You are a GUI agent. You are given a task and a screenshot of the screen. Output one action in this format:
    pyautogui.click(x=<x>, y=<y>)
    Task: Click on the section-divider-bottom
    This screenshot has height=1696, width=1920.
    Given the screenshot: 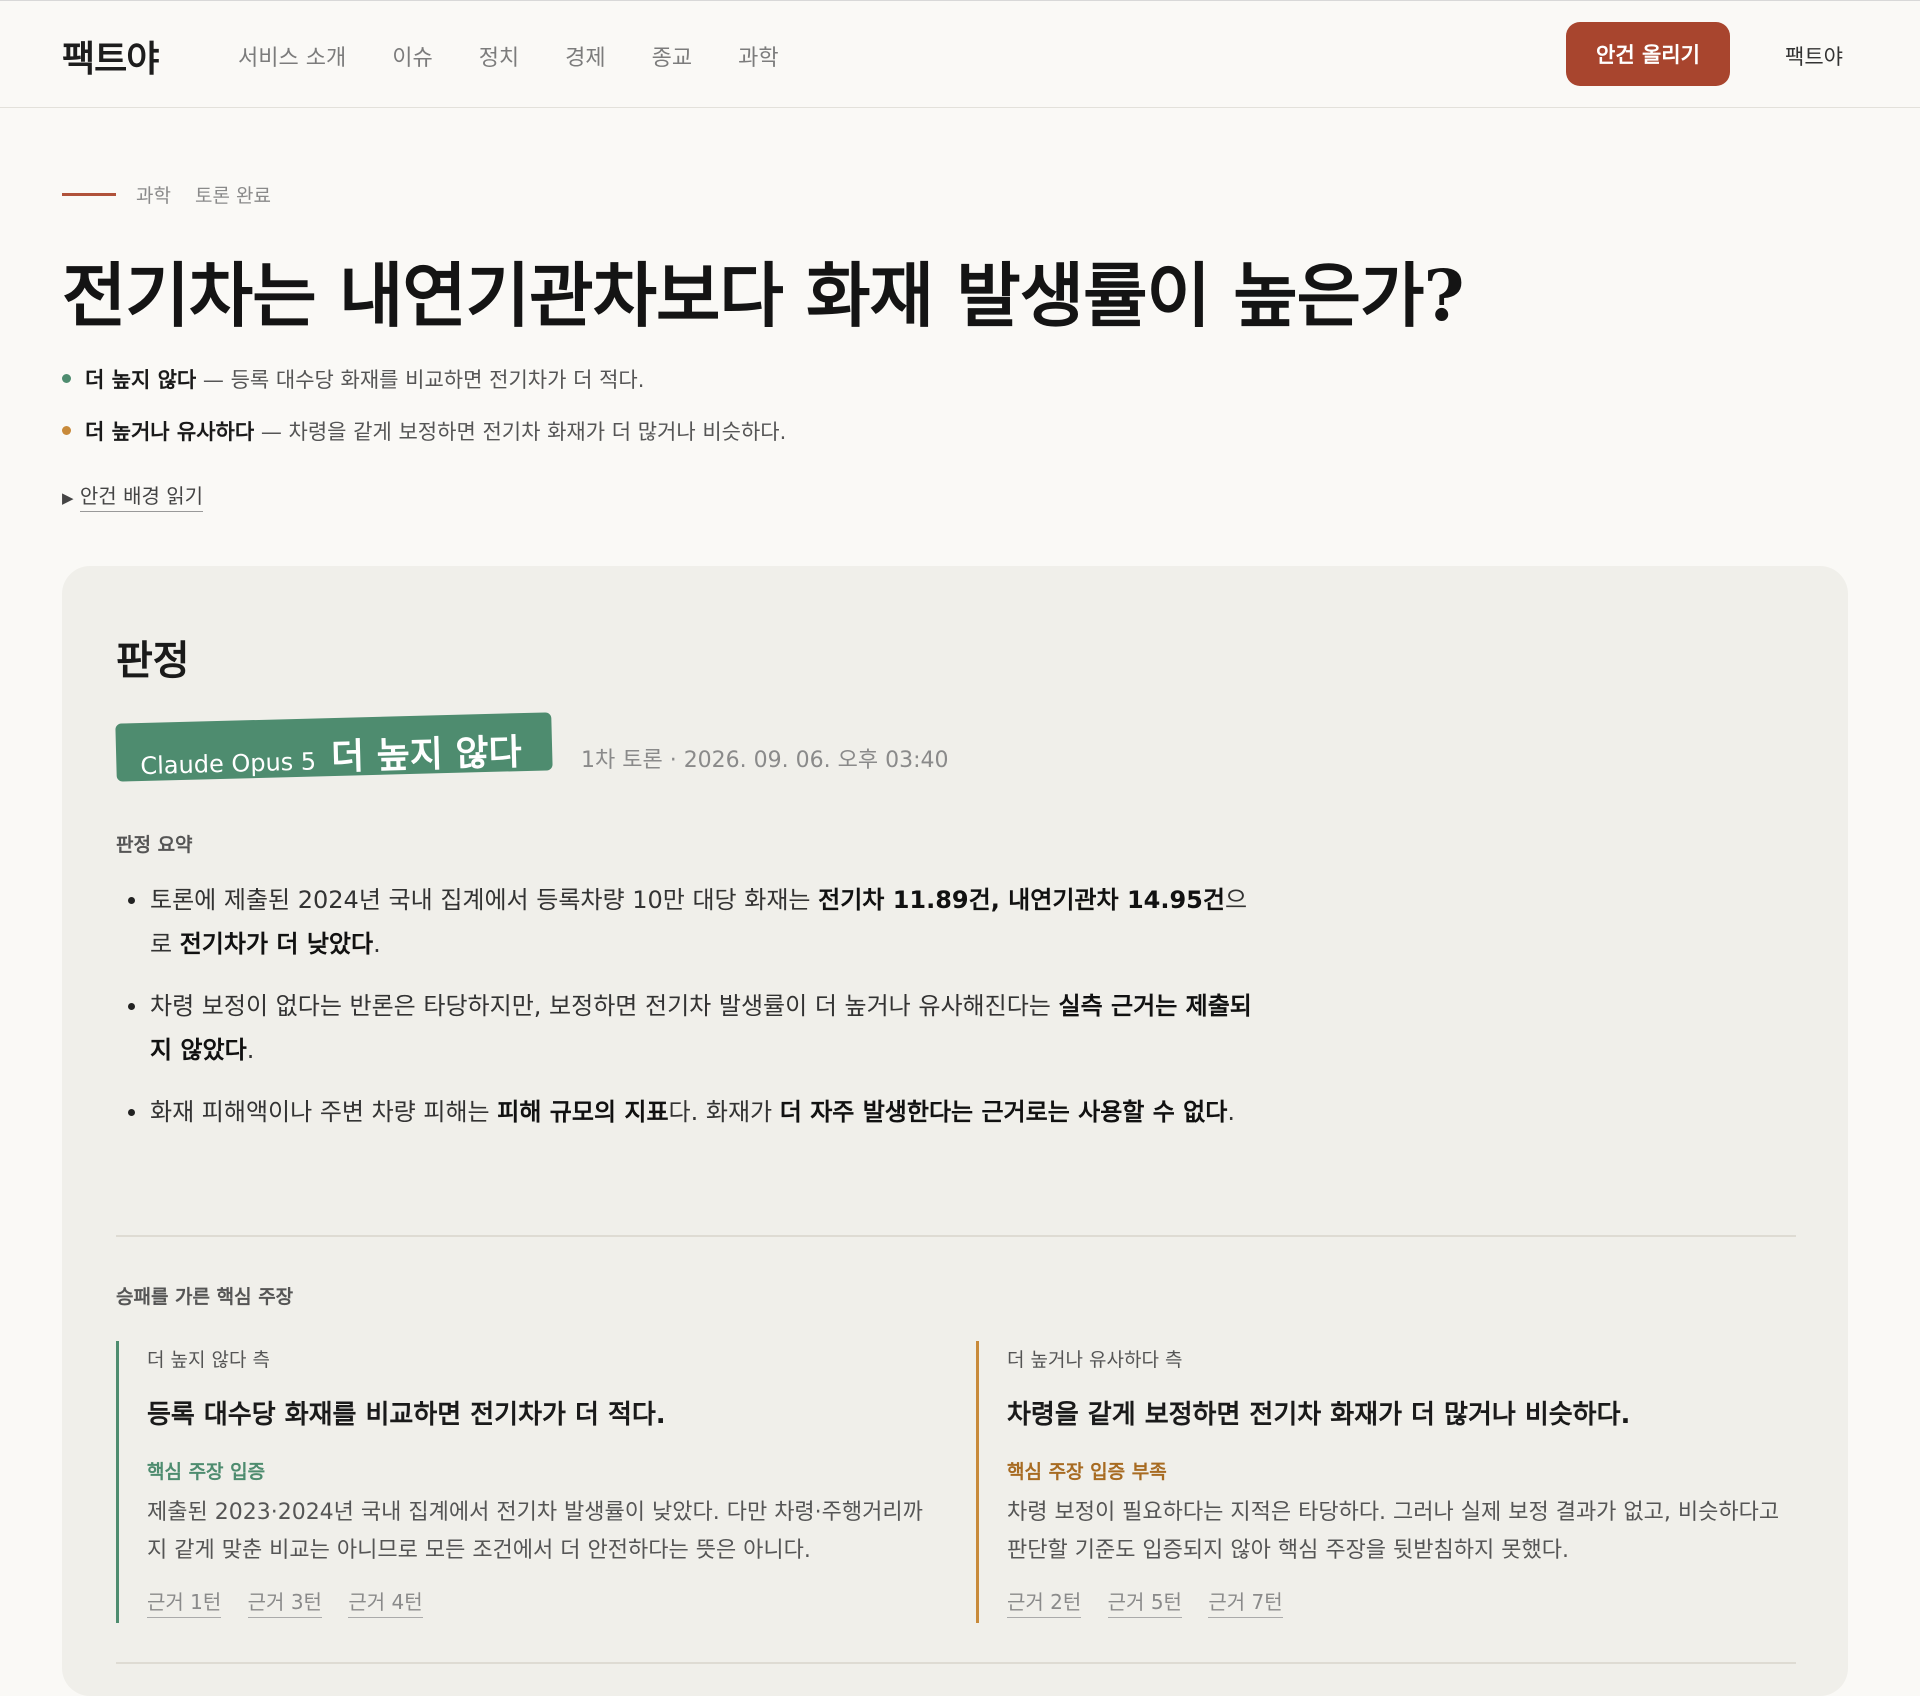 What is the action you would take?
    pyautogui.click(x=956, y=1663)
    